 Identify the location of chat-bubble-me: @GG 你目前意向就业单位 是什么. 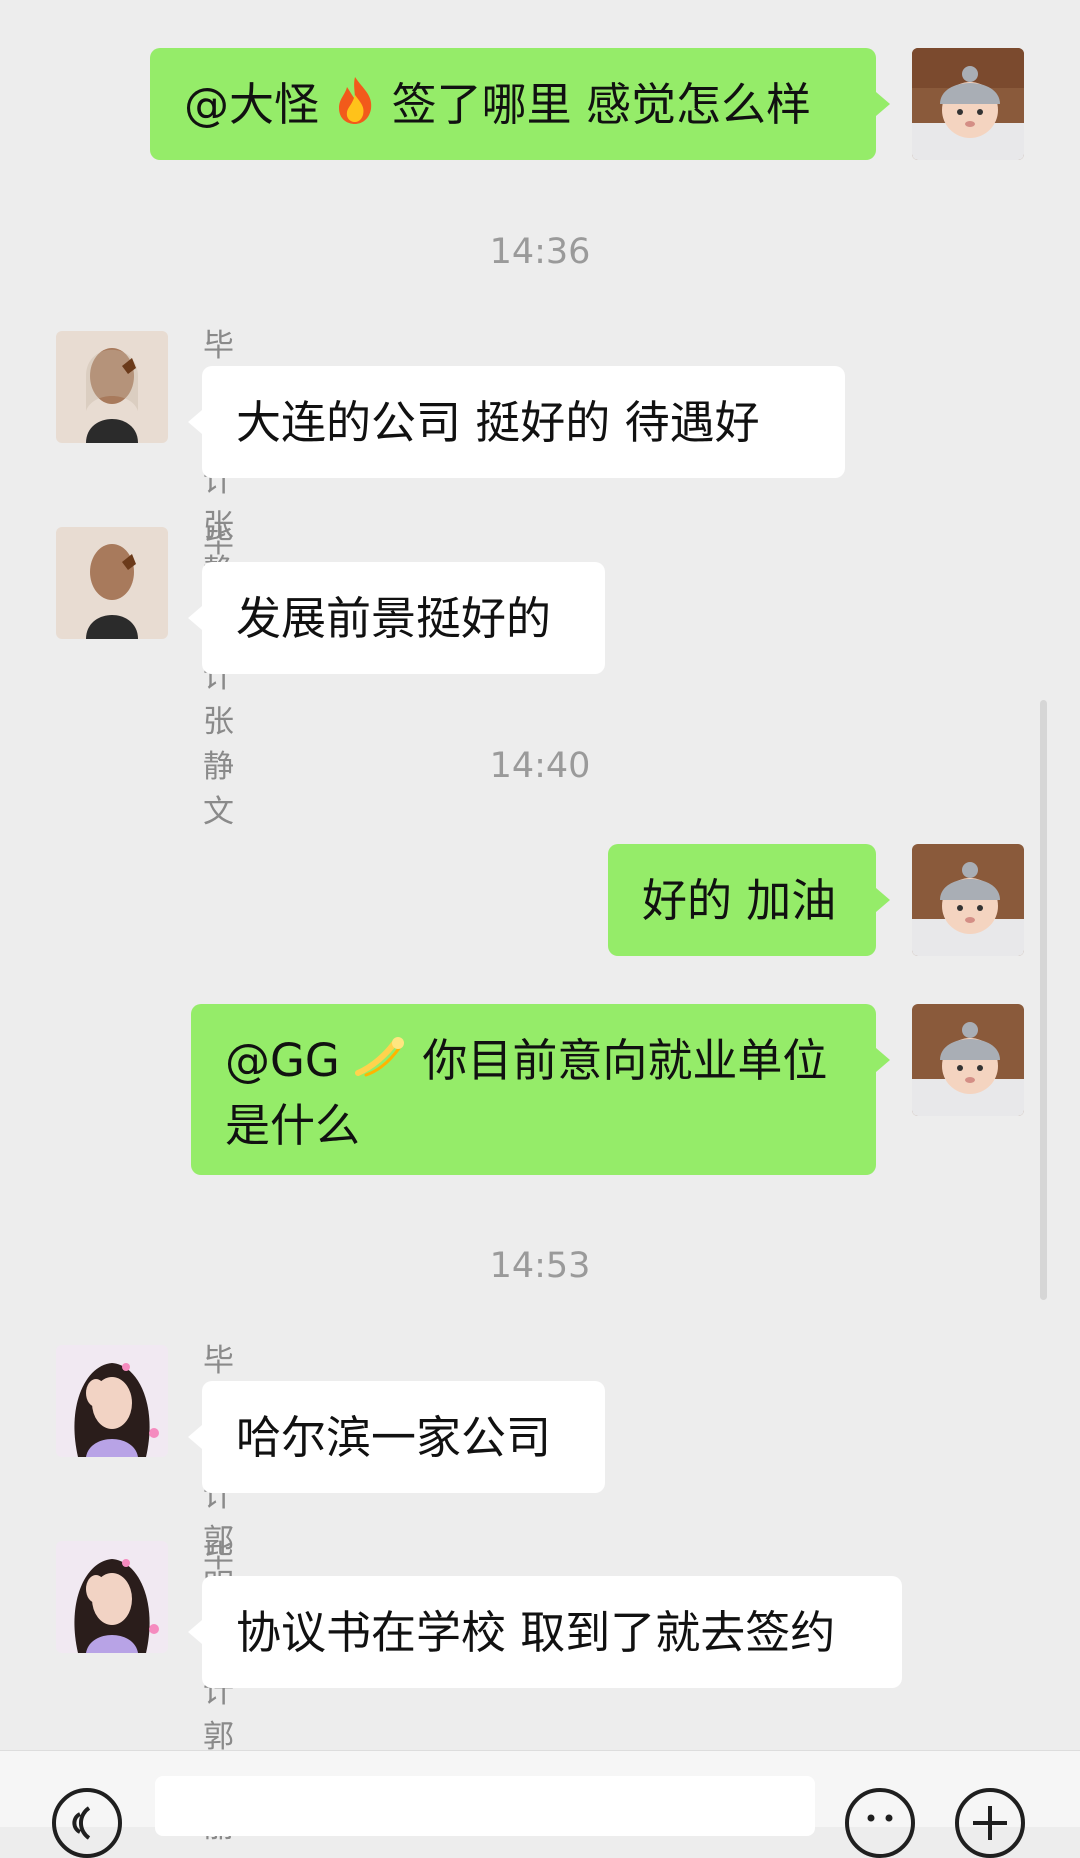
(533, 1089).